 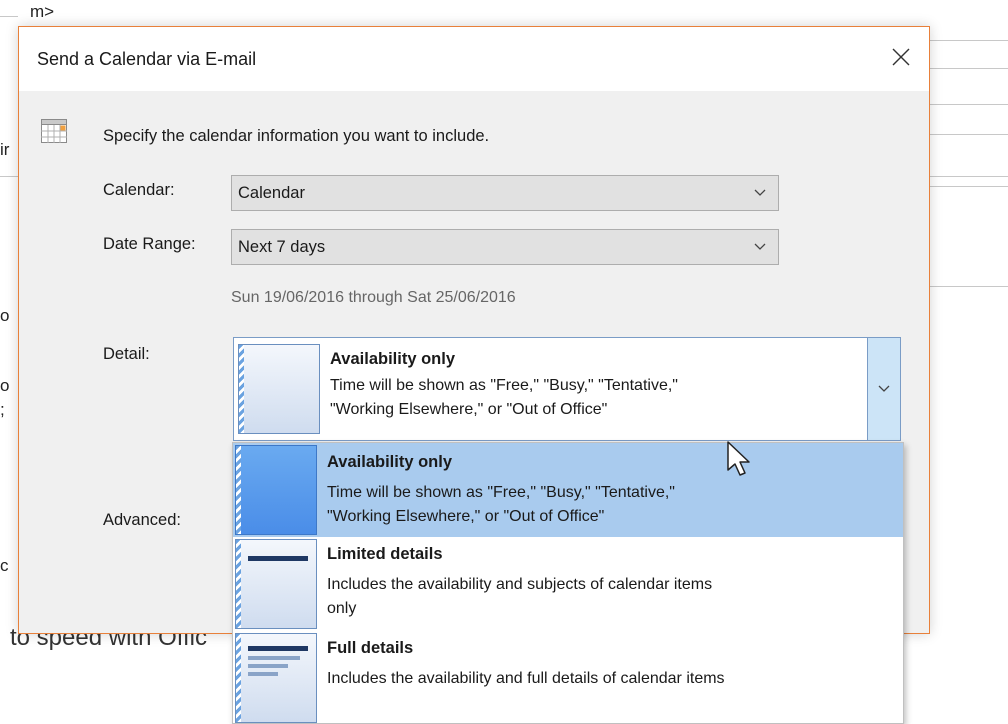 I want to click on bg-text-fragment: ;, so click(x=2, y=409).